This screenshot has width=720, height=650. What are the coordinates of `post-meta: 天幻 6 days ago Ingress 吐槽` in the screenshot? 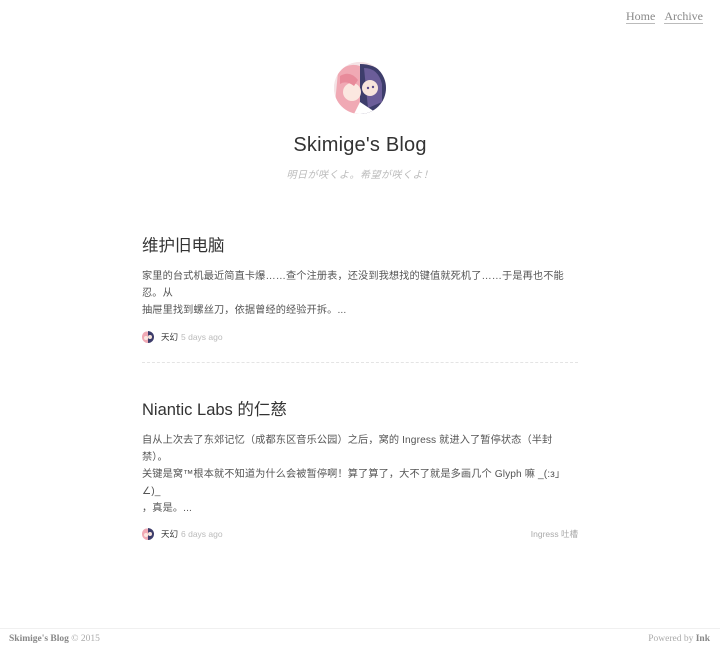 It's located at (360, 534).